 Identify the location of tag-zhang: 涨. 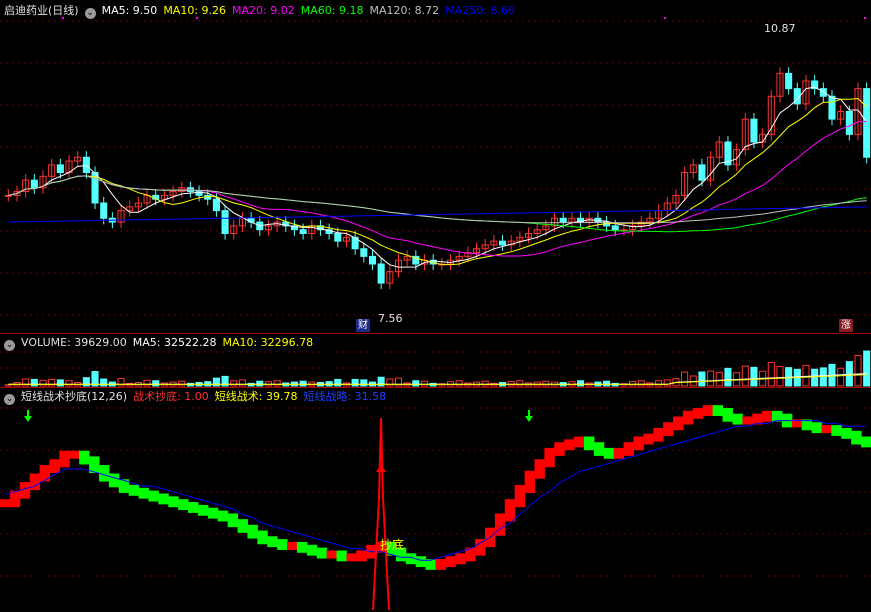
(846, 325).